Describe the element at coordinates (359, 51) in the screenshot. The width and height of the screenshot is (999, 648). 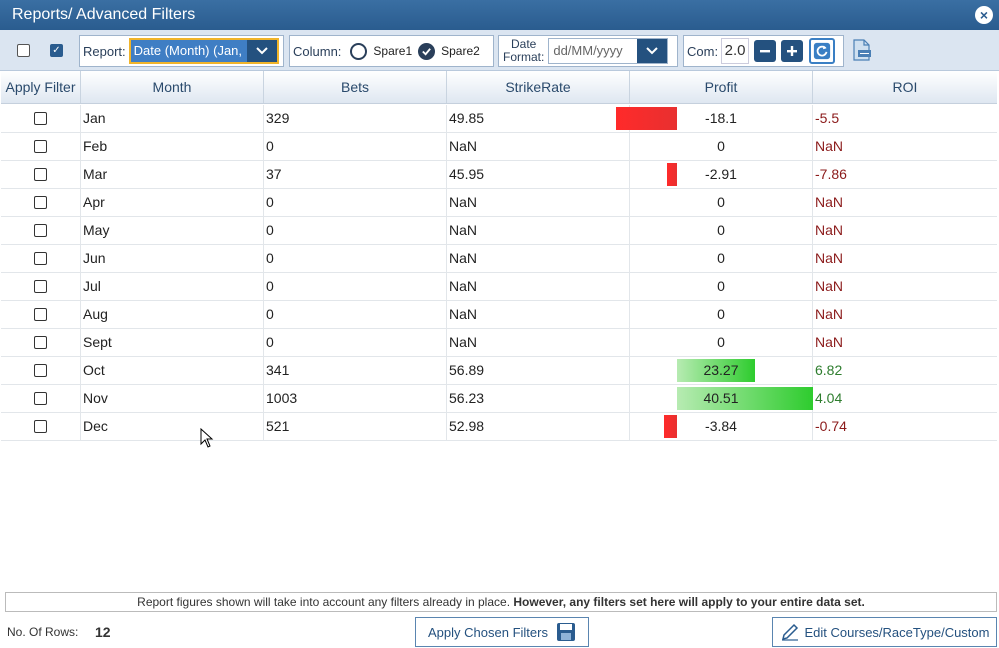
I see `spare1-radio` at that location.